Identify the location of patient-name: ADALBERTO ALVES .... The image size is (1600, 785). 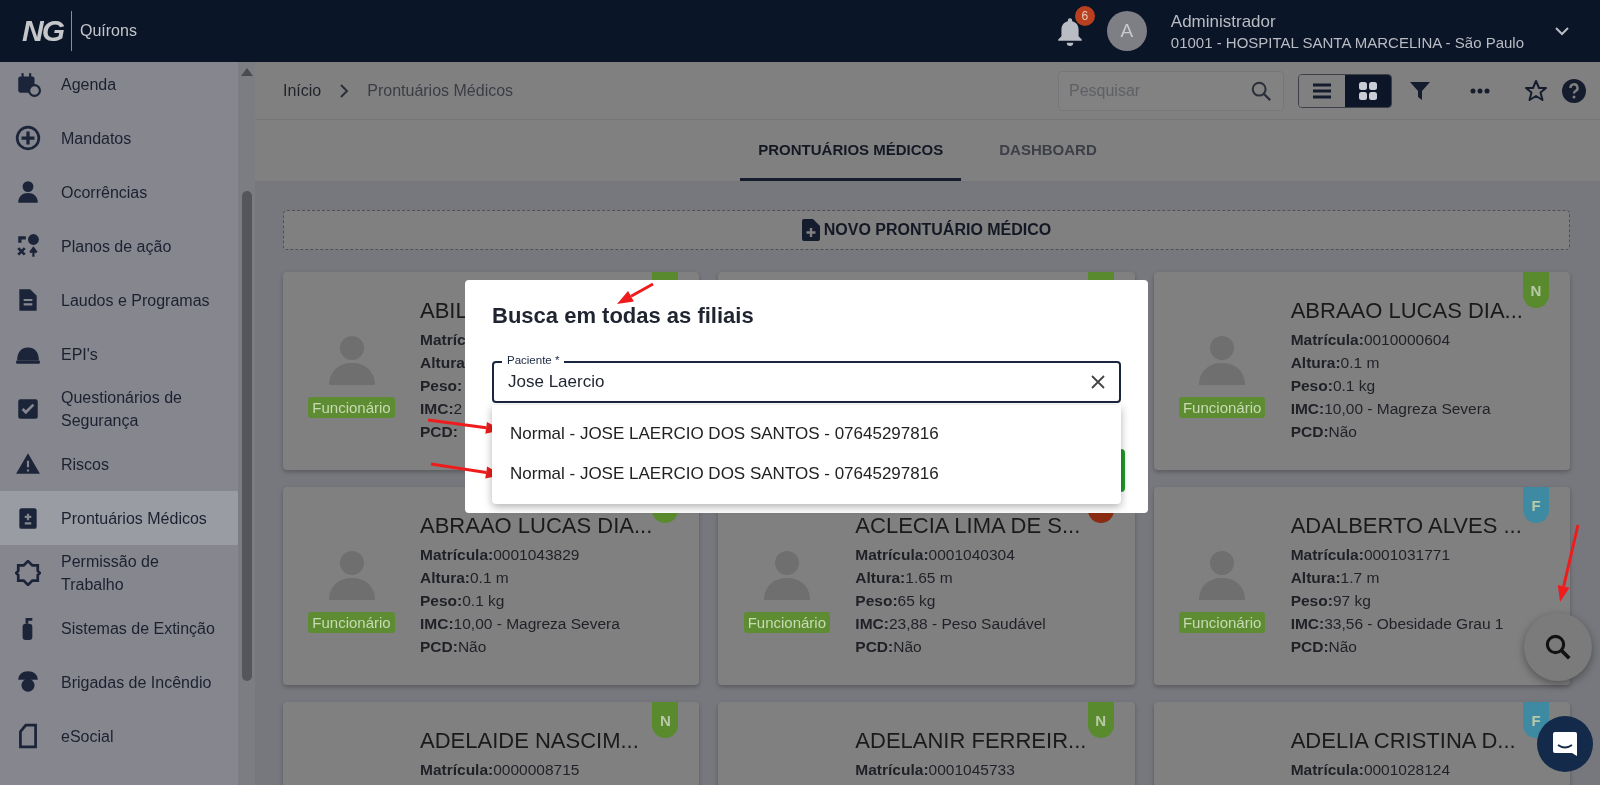
(1406, 526).